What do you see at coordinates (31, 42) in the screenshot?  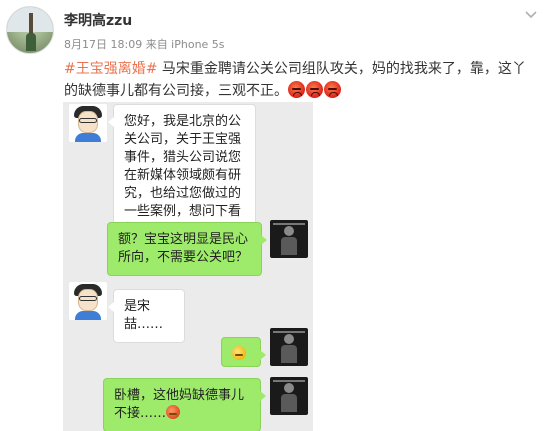 I see `avatar-person` at bounding box center [31, 42].